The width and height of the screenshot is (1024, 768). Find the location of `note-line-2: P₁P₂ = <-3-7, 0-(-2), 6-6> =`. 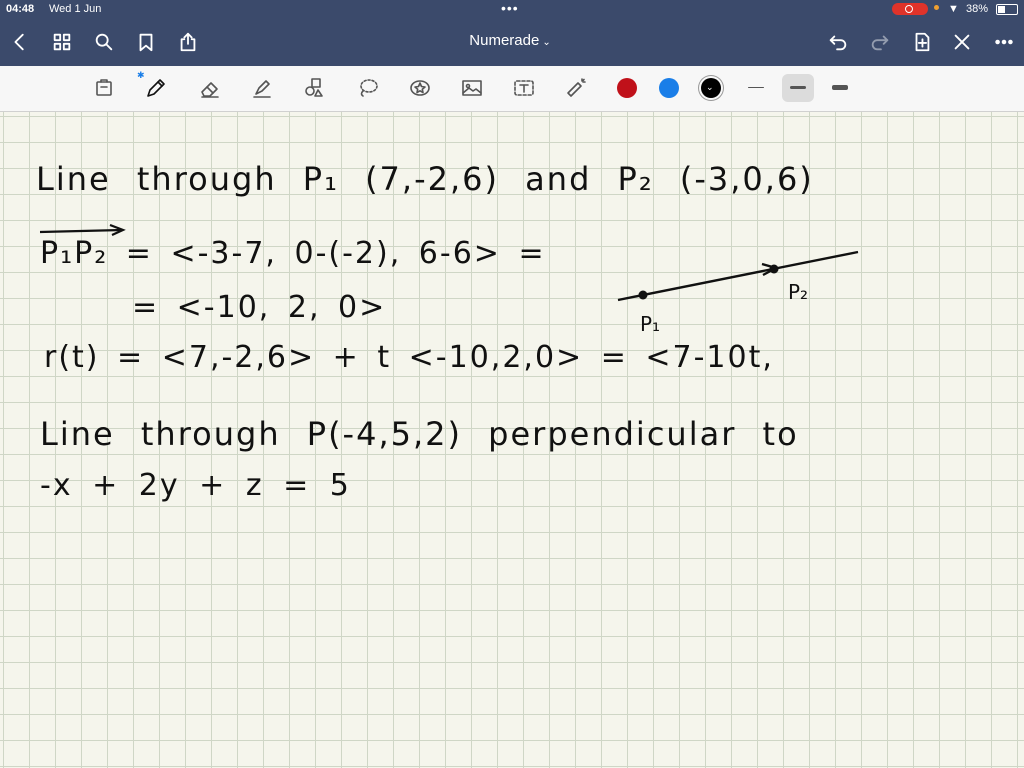

note-line-2: P₁P₂ = <-3-7, 0-(-2), 6-6> = is located at coordinates (293, 253).